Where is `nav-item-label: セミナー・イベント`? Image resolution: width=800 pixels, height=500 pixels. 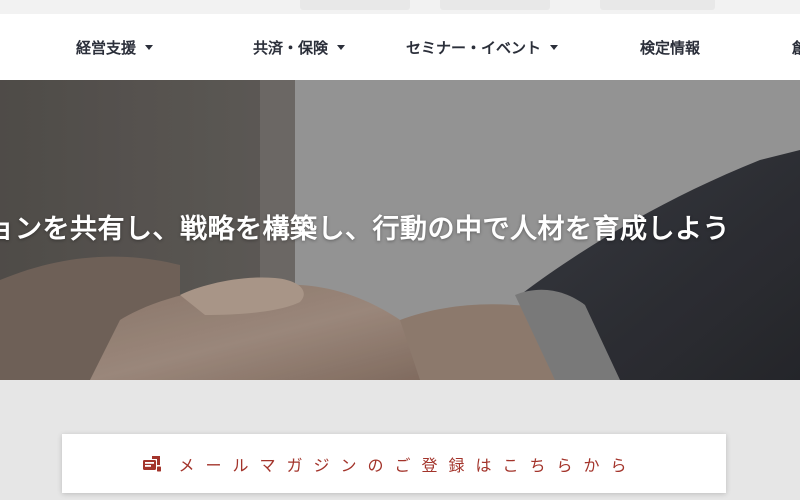 nav-item-label: セミナー・イベント is located at coordinates (474, 47).